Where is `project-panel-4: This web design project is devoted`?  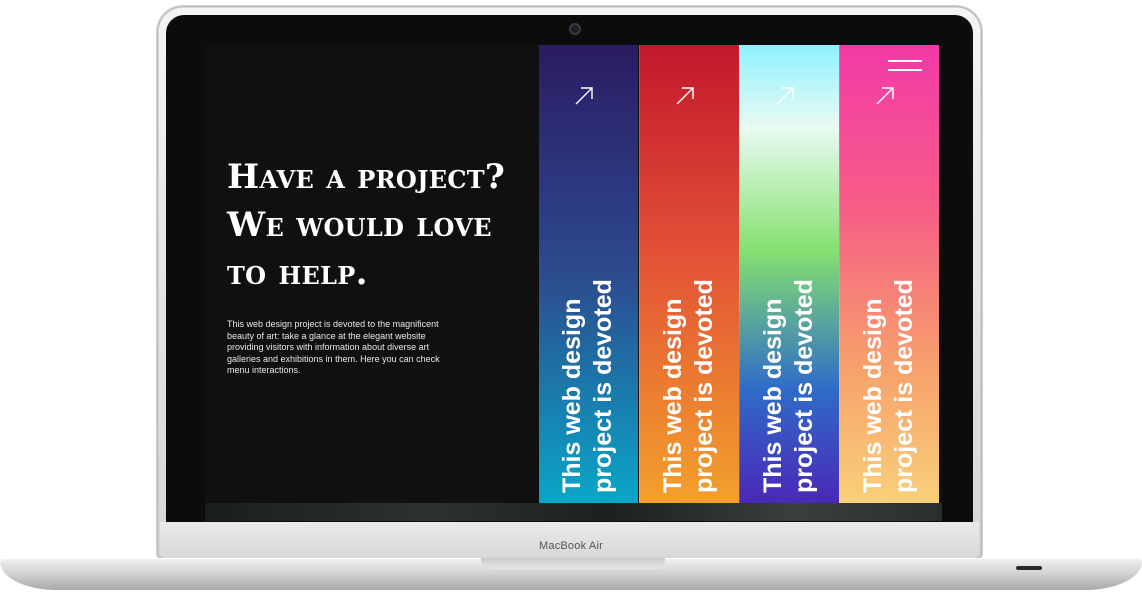 project-panel-4: This web design project is devoted is located at coordinates (889, 274).